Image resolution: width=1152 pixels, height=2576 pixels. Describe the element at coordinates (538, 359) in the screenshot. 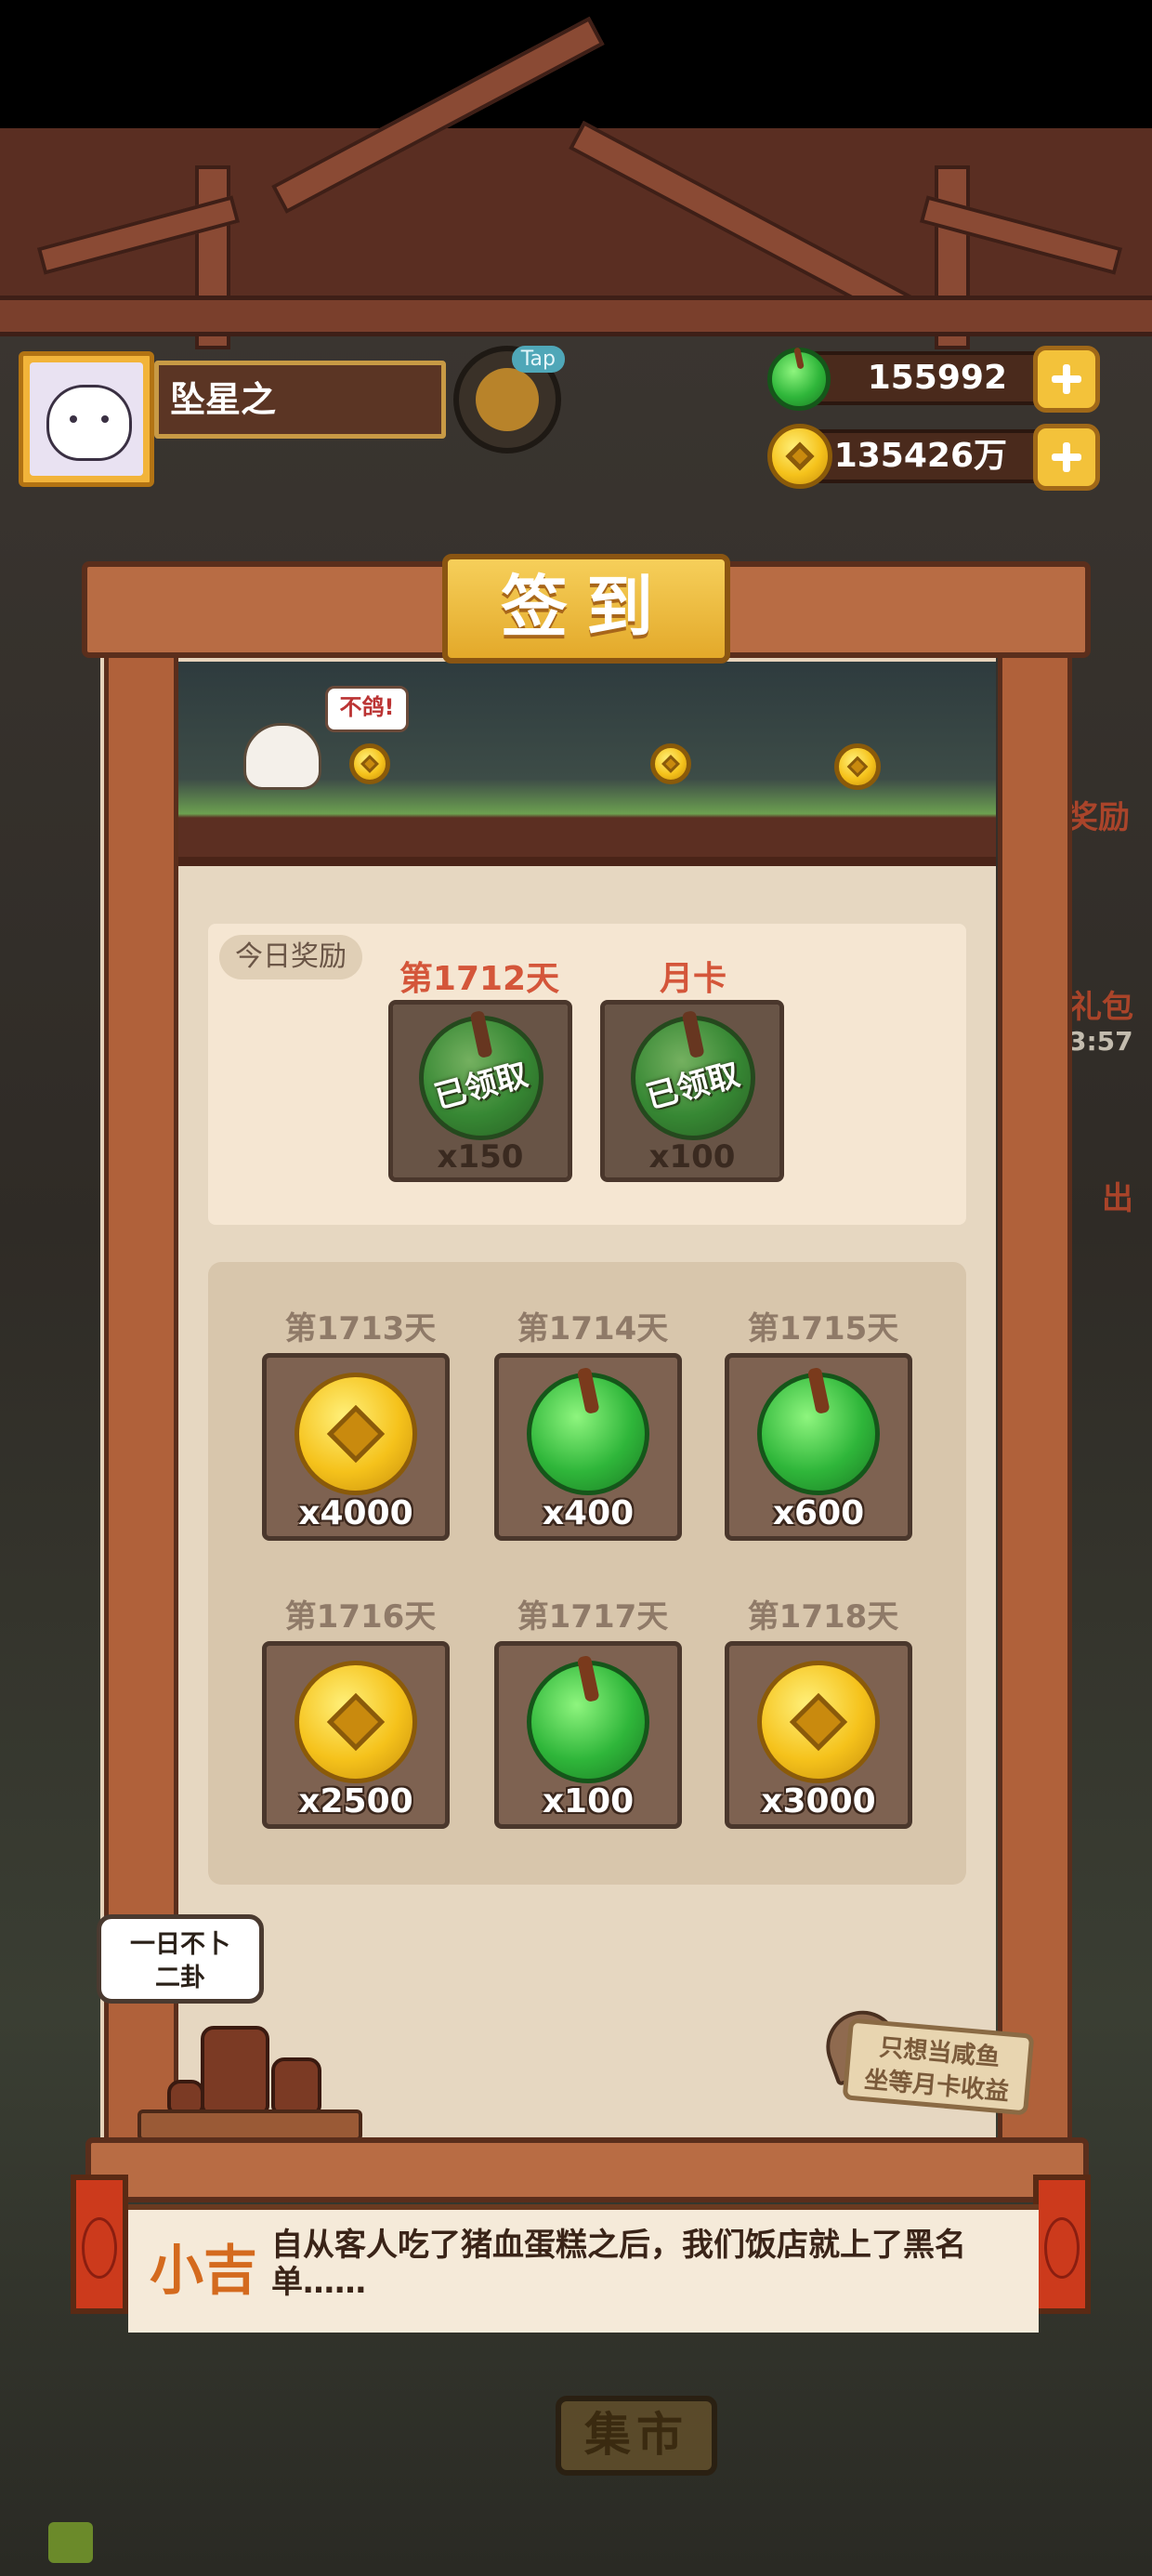

I see `tap-label: Tap` at that location.